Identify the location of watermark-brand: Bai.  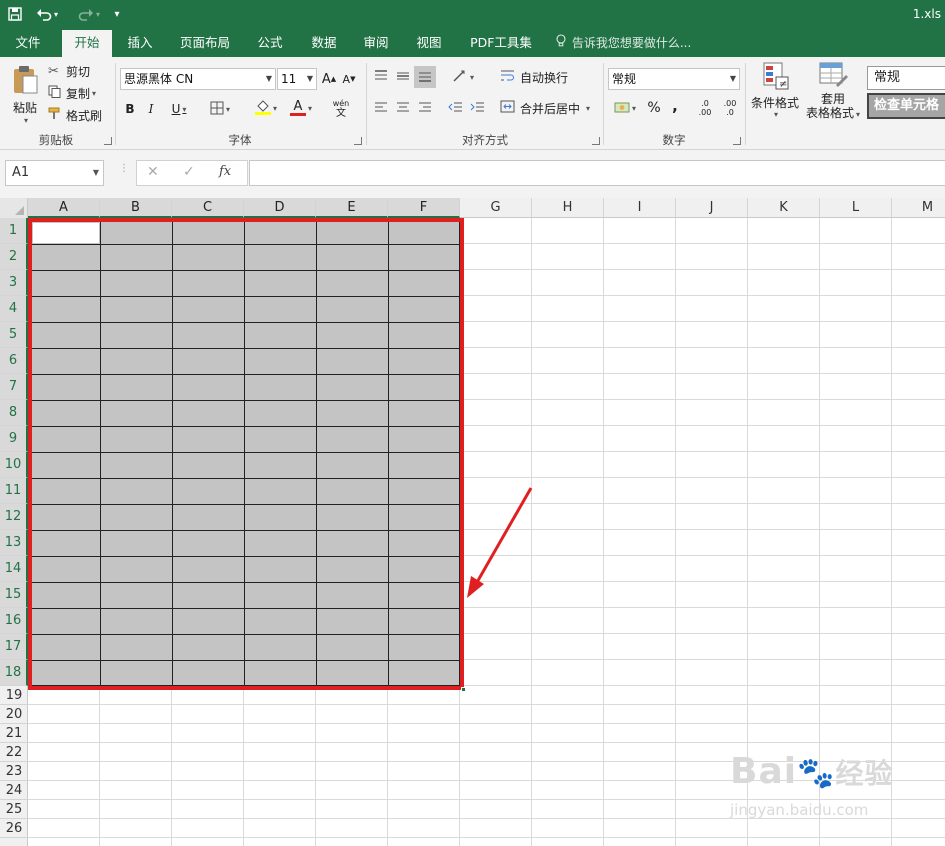
(764, 771).